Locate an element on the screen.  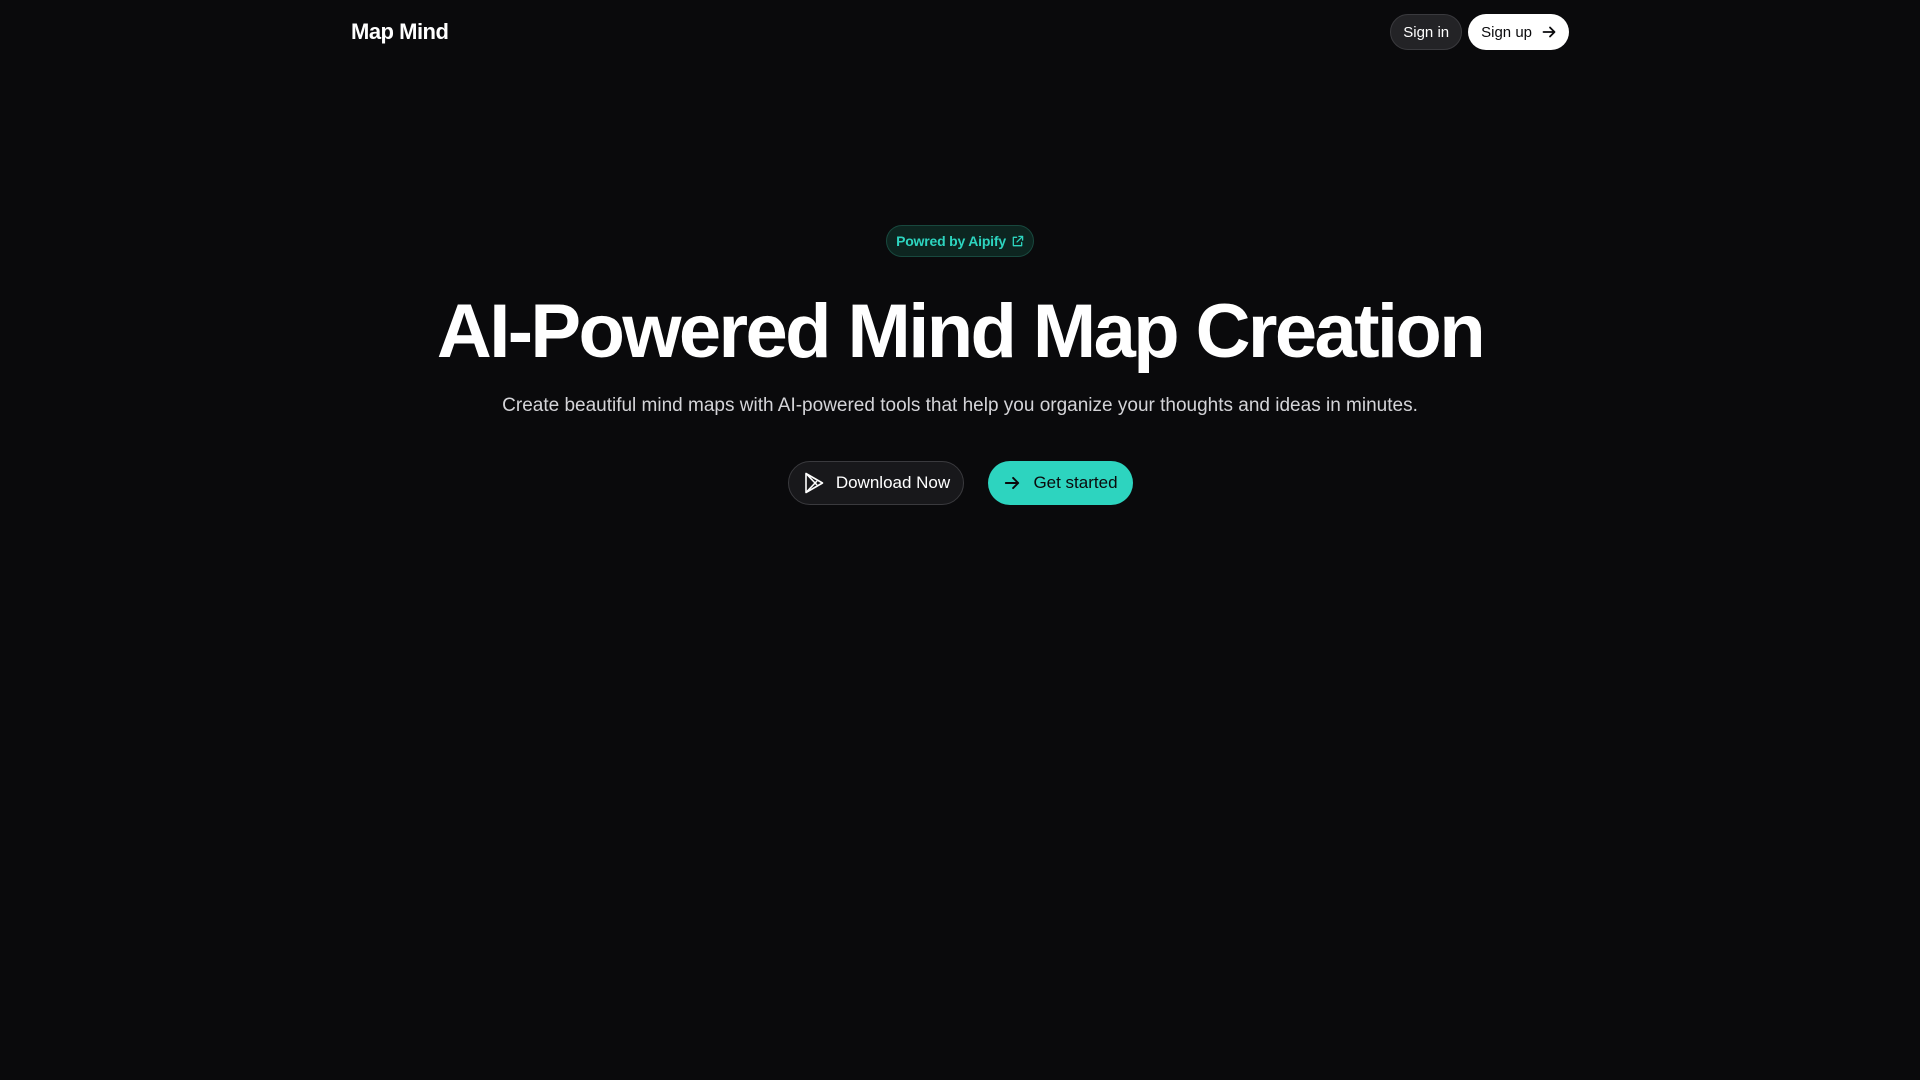
play-store-icon is located at coordinates (814, 483).